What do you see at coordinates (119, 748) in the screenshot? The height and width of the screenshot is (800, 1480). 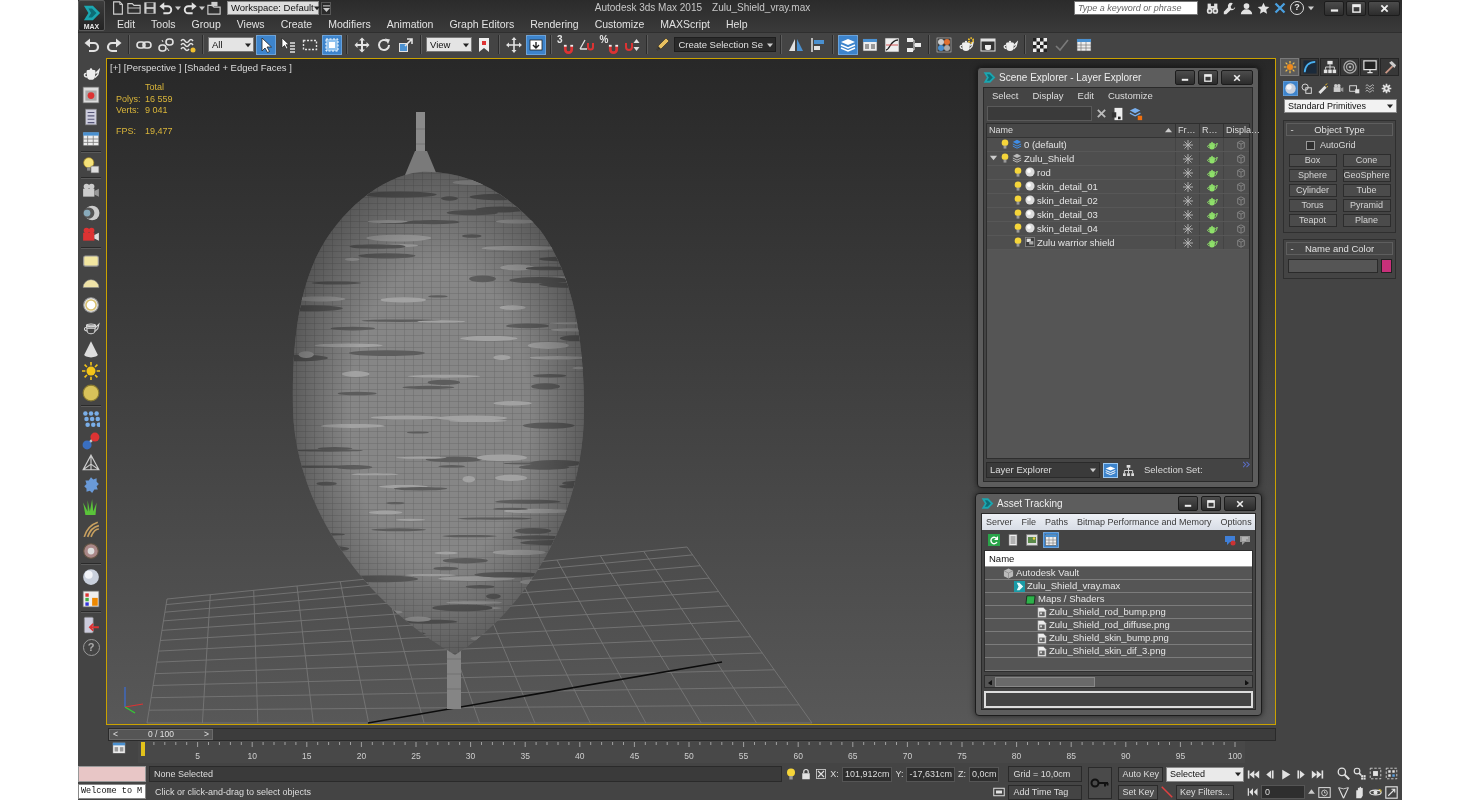 I see `window-panels-icon` at bounding box center [119, 748].